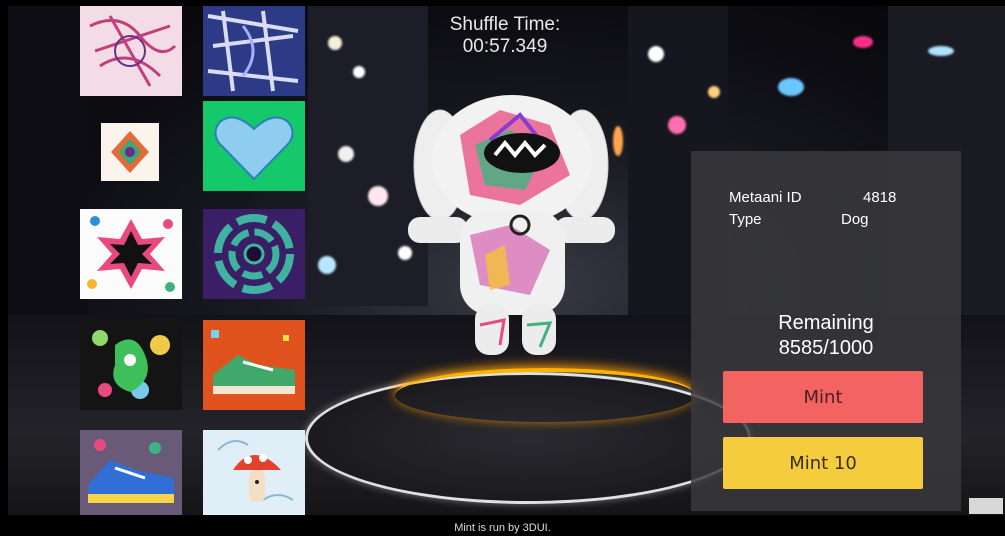  I want to click on abstract-pink-art-icon, so click(131, 51).